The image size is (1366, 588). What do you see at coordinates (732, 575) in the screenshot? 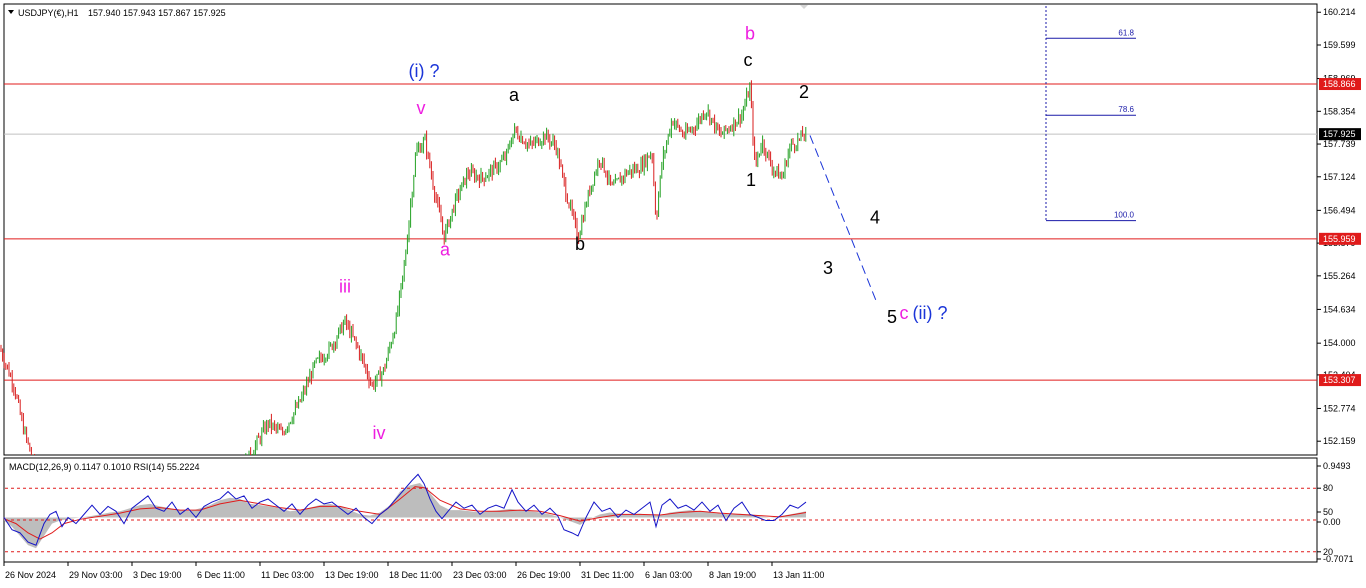
I see `time-tick-label: 8 Jan 19:00` at bounding box center [732, 575].